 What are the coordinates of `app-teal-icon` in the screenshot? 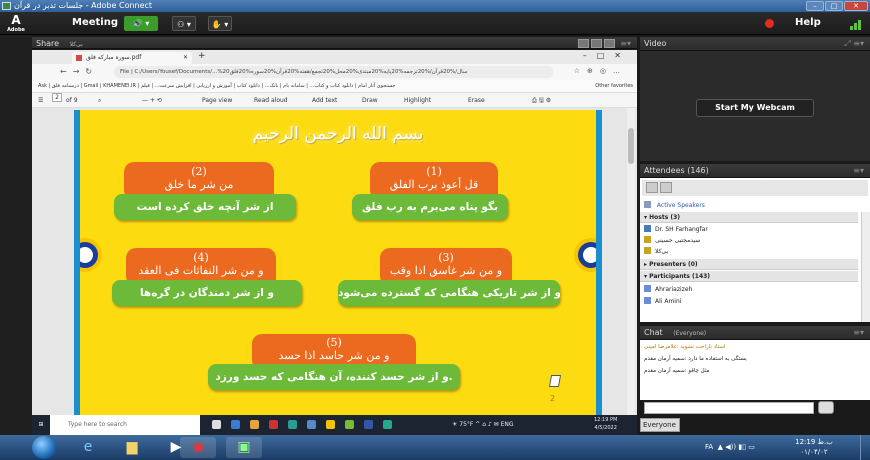 It's located at (292, 424).